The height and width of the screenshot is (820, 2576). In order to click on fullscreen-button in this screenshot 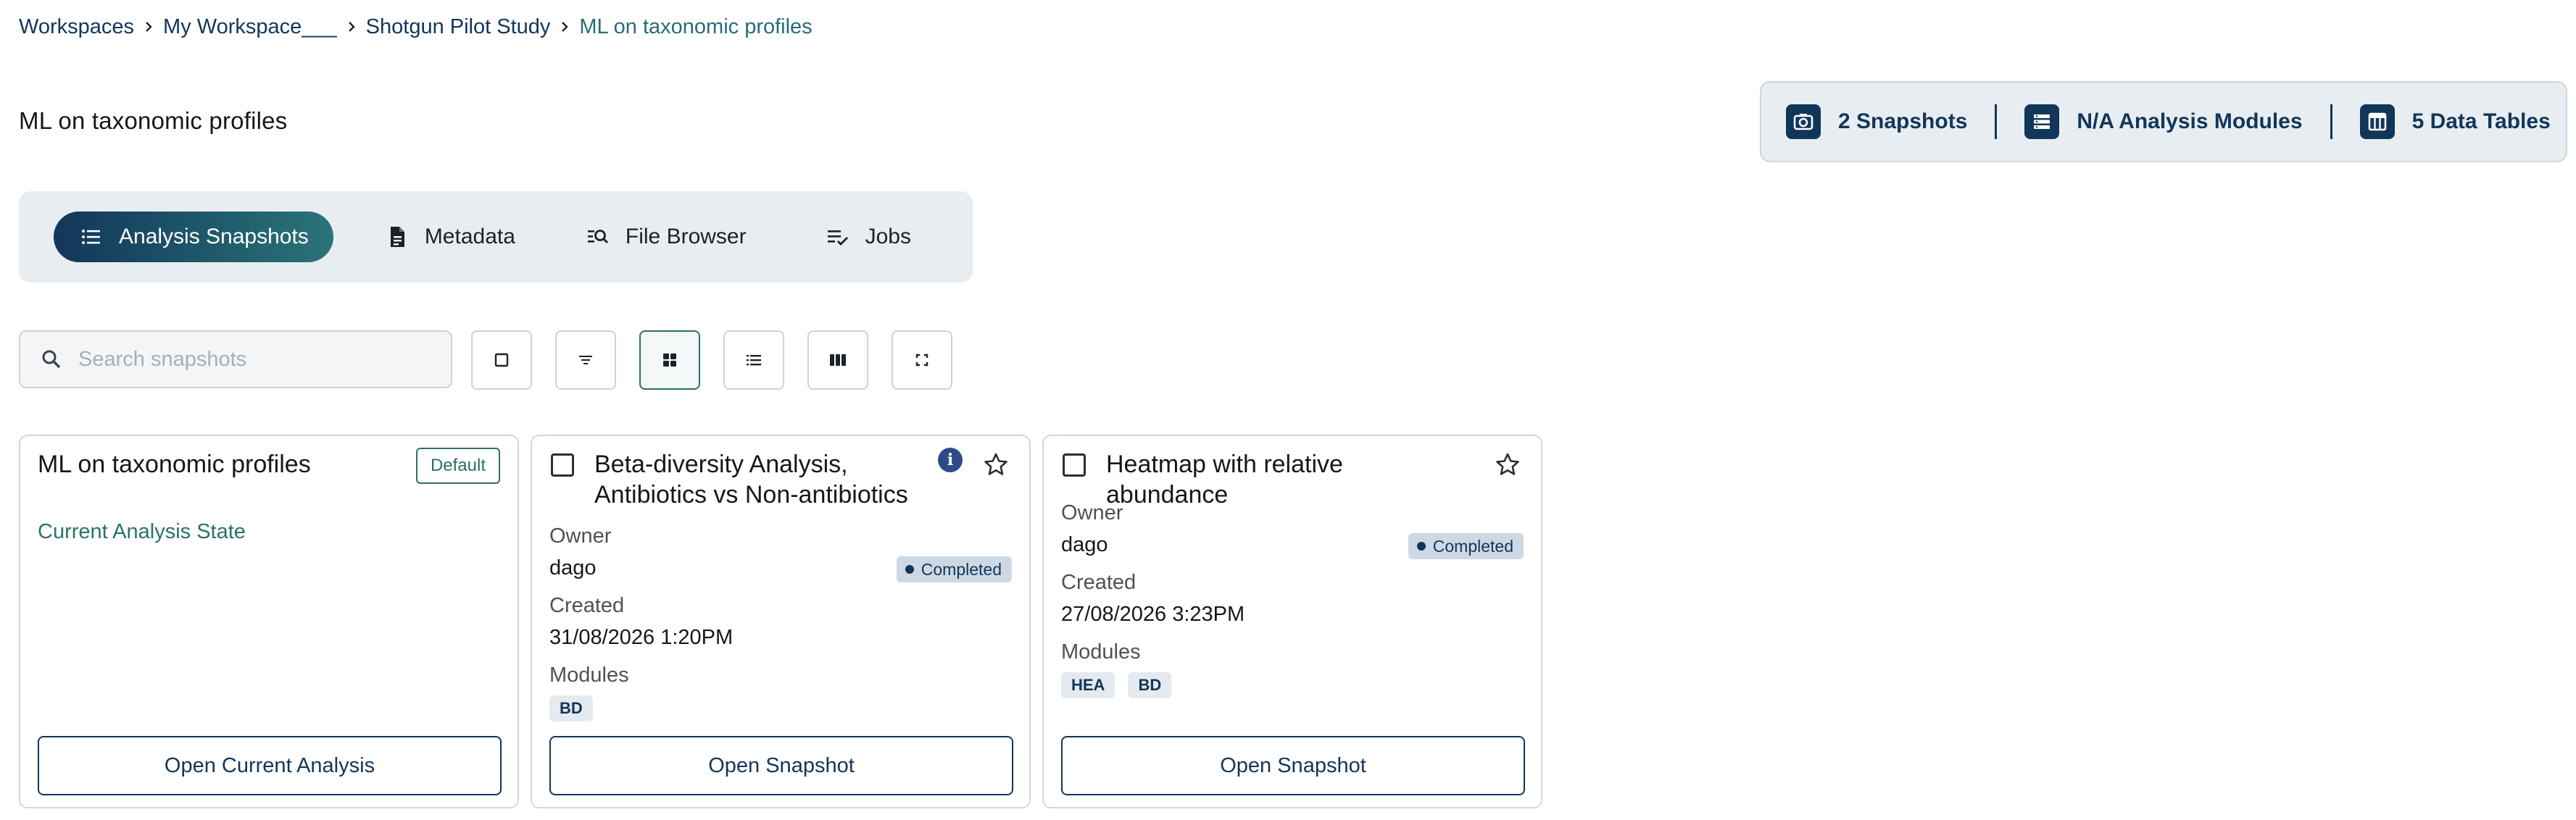, I will do `click(922, 360)`.